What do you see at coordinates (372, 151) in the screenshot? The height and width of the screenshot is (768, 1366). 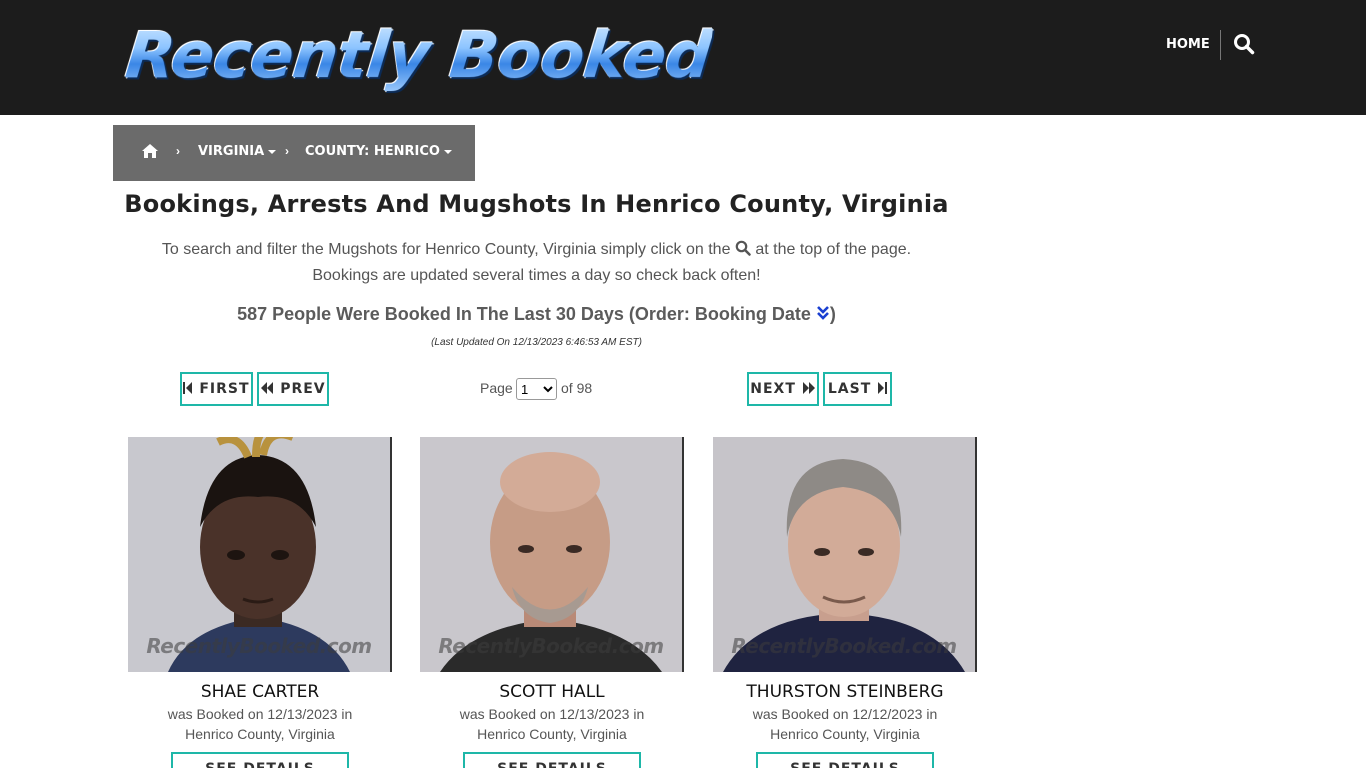 I see `breadcrumb-county-label: COUNTY: HENRICO` at bounding box center [372, 151].